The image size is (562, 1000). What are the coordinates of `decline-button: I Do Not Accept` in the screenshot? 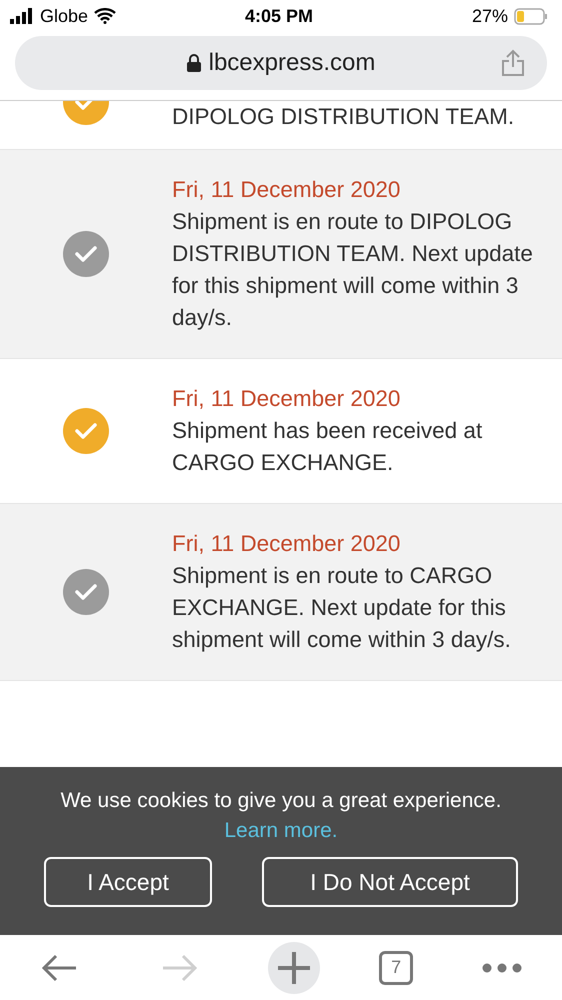 It's located at (390, 882).